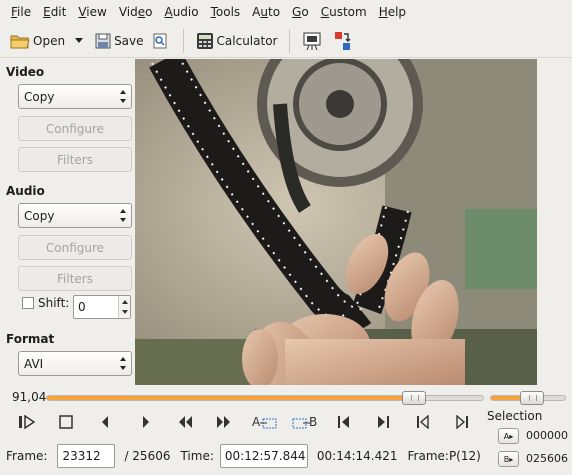 This screenshot has height=475, width=572. Describe the element at coordinates (240, 423) in the screenshot. I see `playback-controls: A B` at that location.